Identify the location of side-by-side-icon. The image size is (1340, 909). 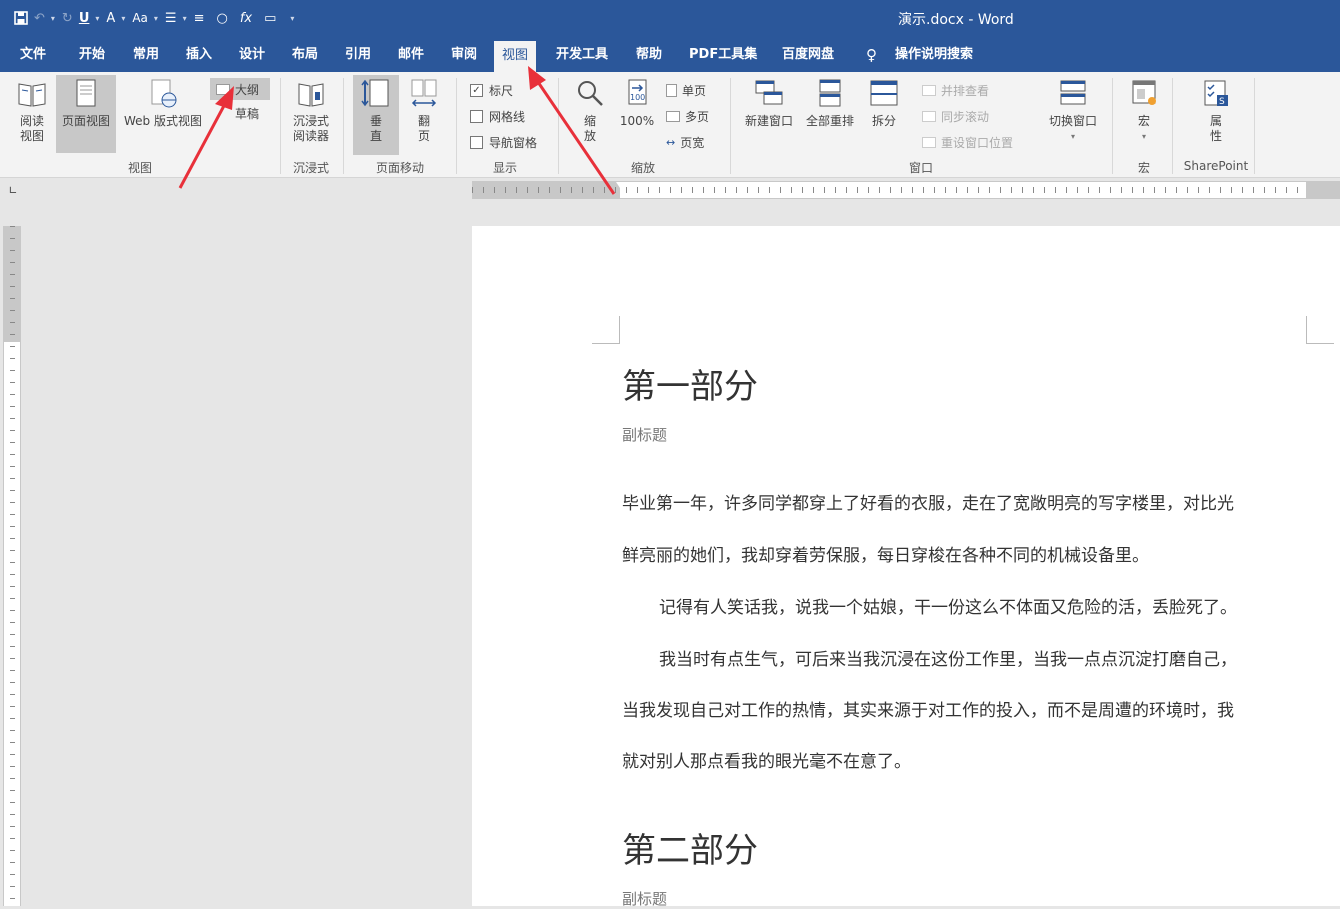
(929, 90).